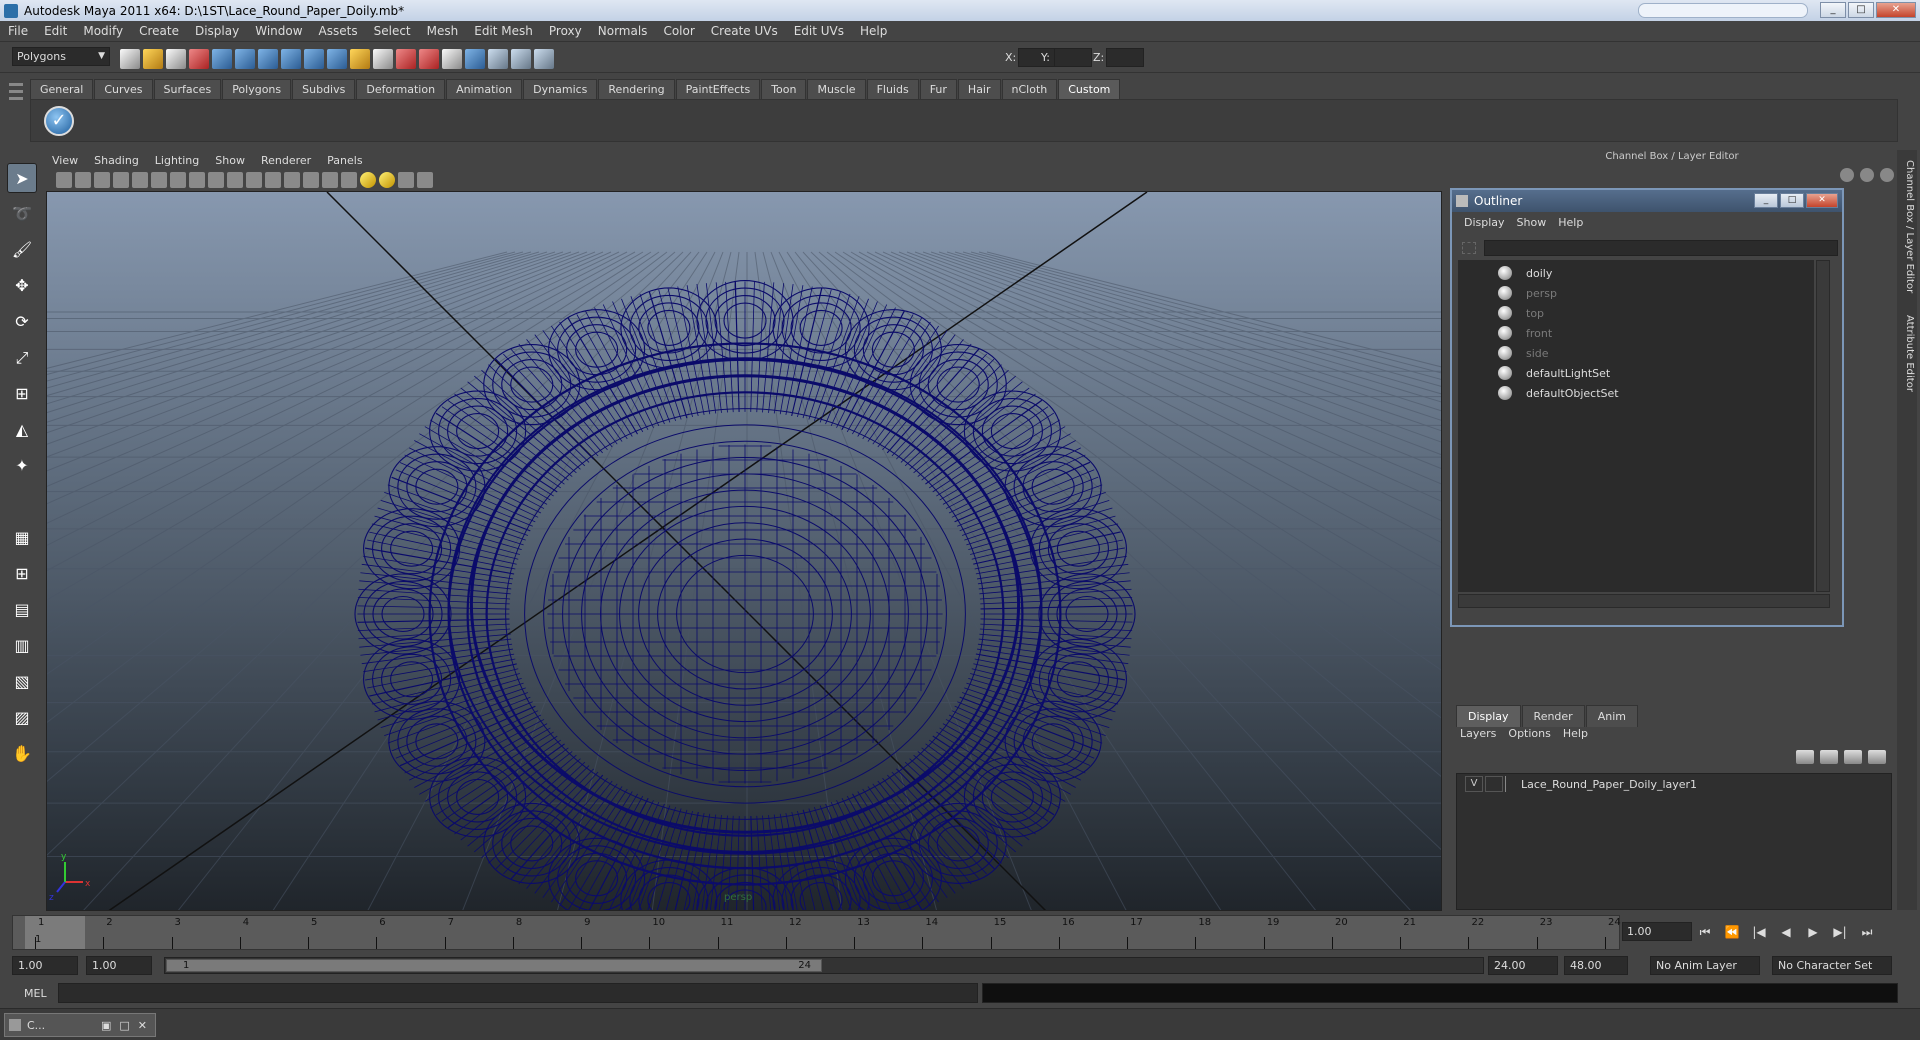  I want to click on shelf-tab-rendering: Rendering, so click(636, 89).